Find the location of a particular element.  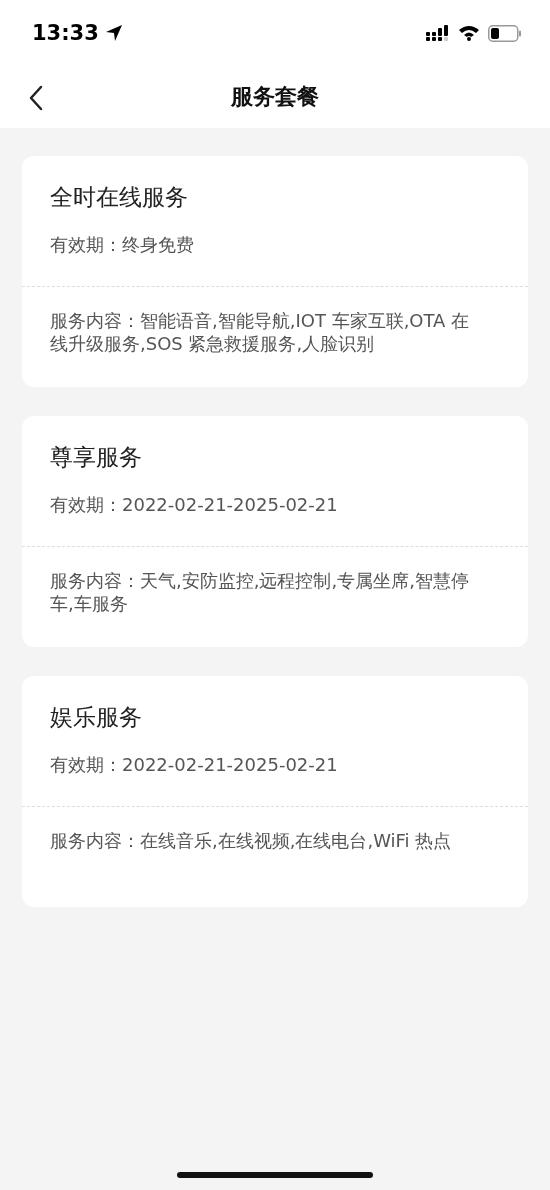

package-name: 尊享服务 is located at coordinates (96, 457).